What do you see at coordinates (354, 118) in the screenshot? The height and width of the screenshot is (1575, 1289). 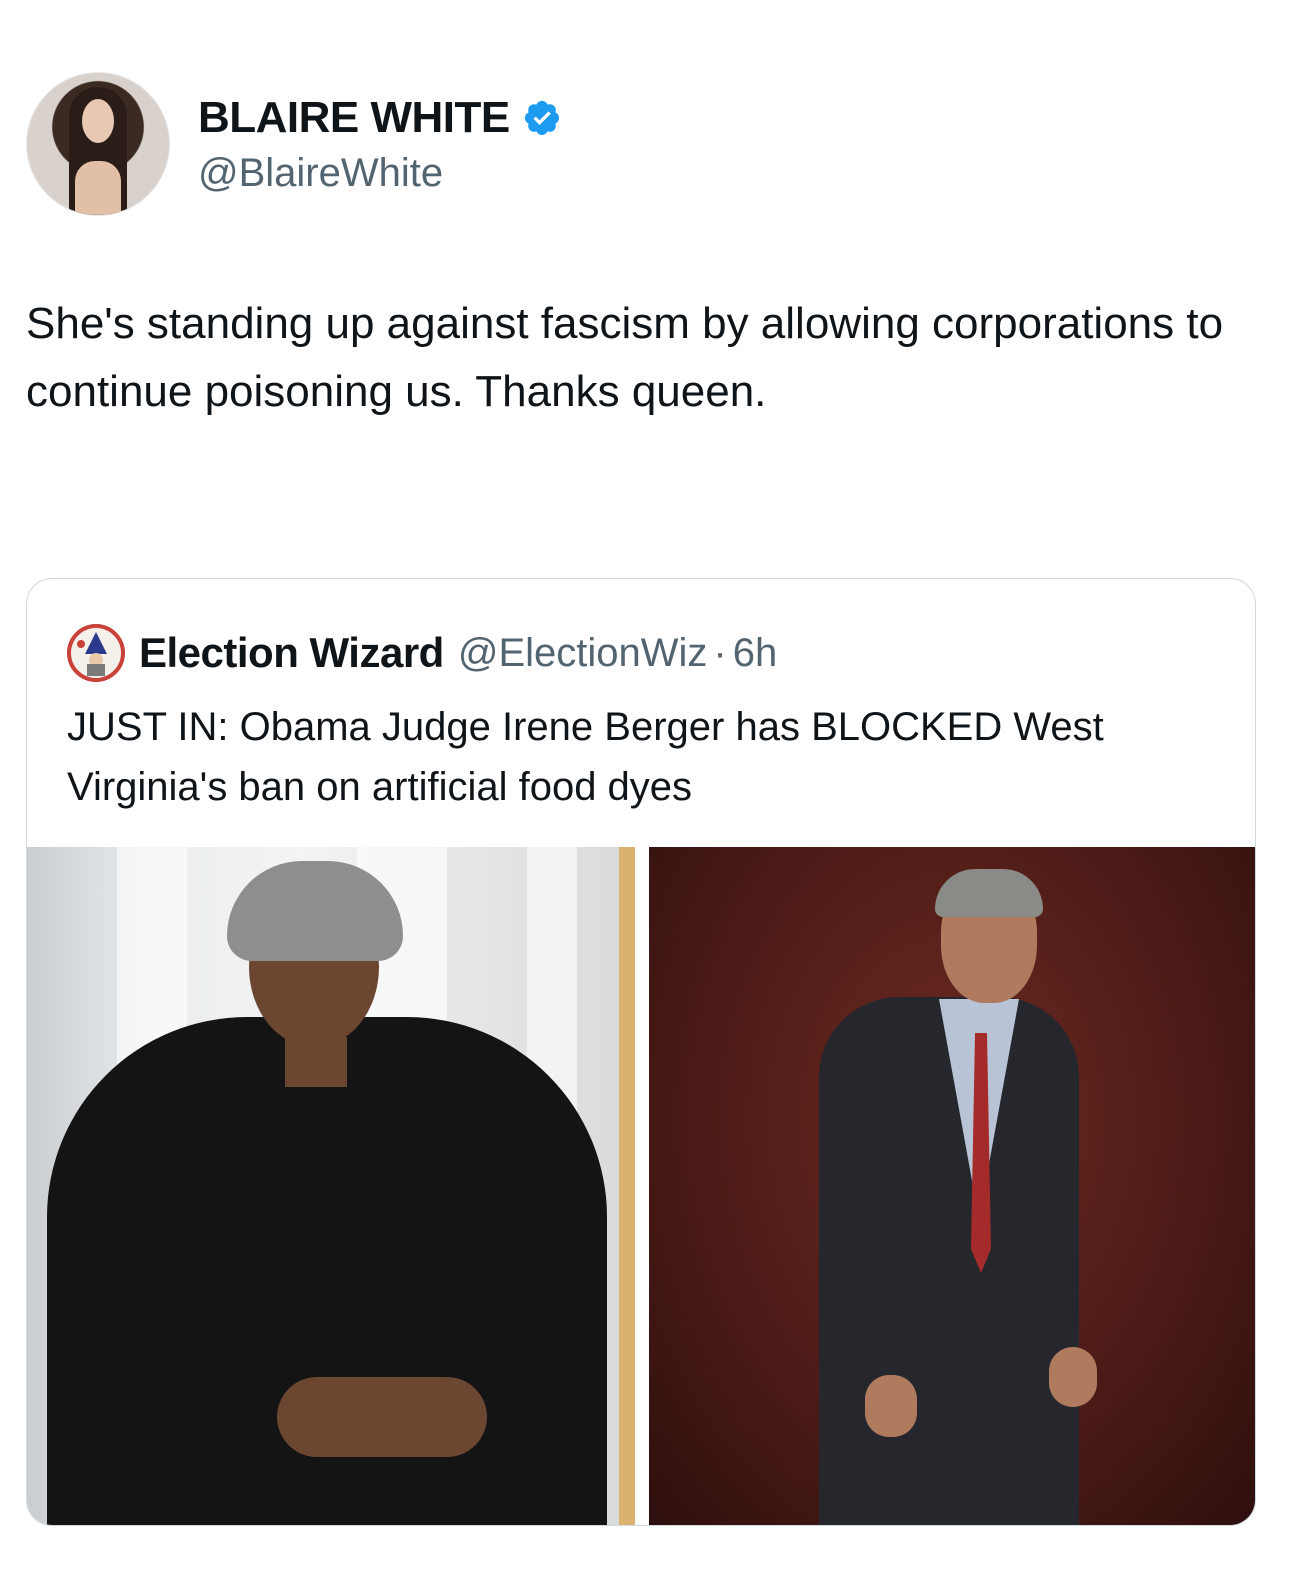 I see `author-display-name: BLAIRE WHITE` at bounding box center [354, 118].